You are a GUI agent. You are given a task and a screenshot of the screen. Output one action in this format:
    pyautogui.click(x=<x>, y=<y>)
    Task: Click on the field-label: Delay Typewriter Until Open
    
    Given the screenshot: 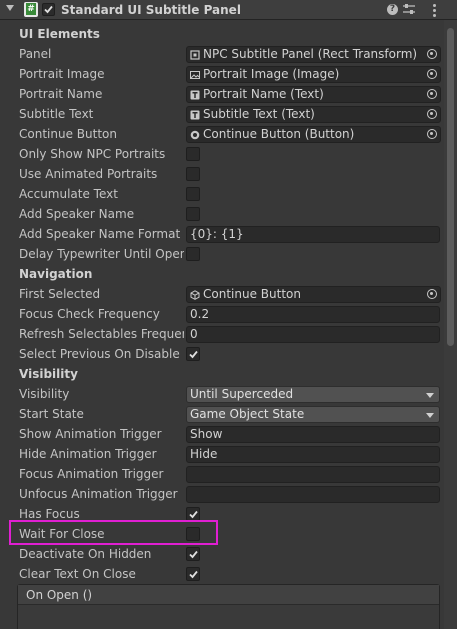 What is the action you would take?
    pyautogui.click(x=101, y=254)
    